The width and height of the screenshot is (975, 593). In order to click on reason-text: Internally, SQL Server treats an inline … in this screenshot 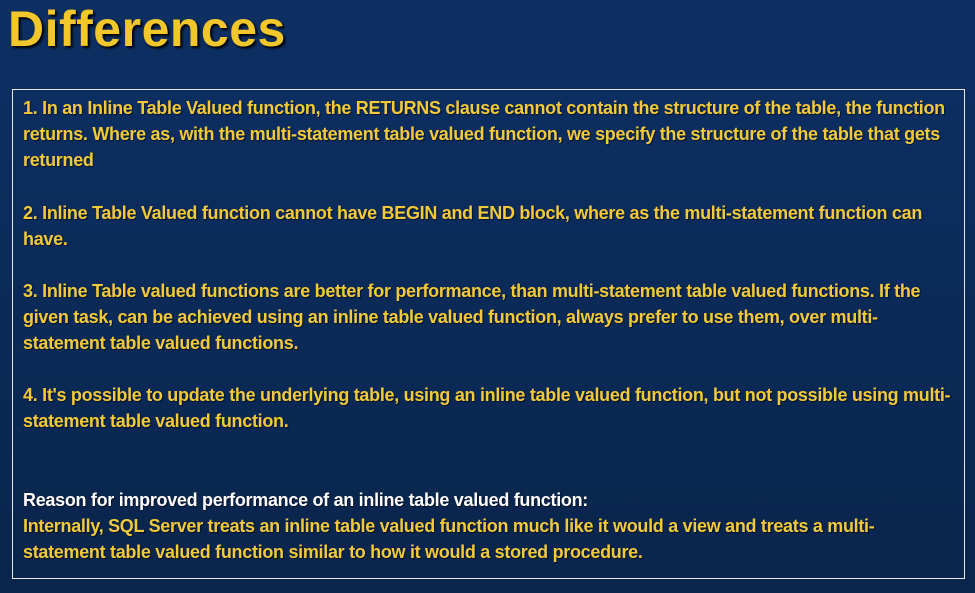, I will do `click(449, 539)`.